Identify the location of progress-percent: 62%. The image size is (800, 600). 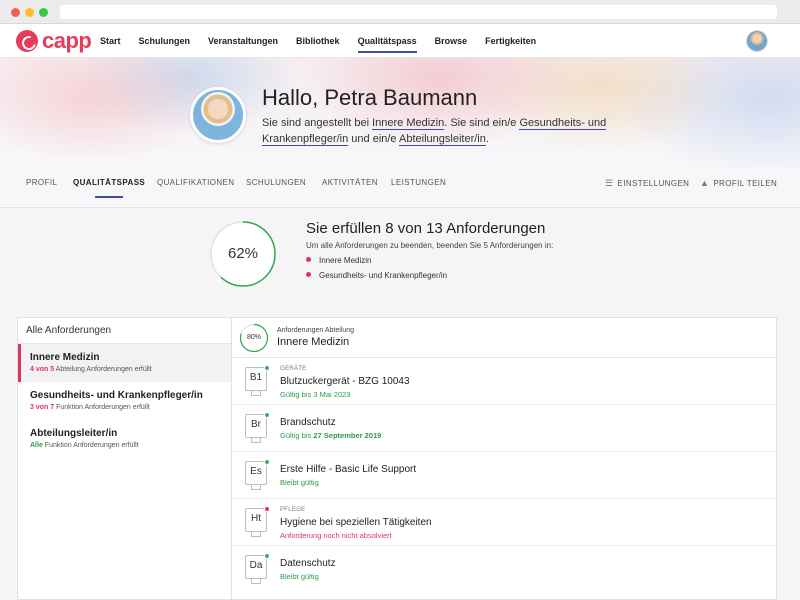
(243, 253).